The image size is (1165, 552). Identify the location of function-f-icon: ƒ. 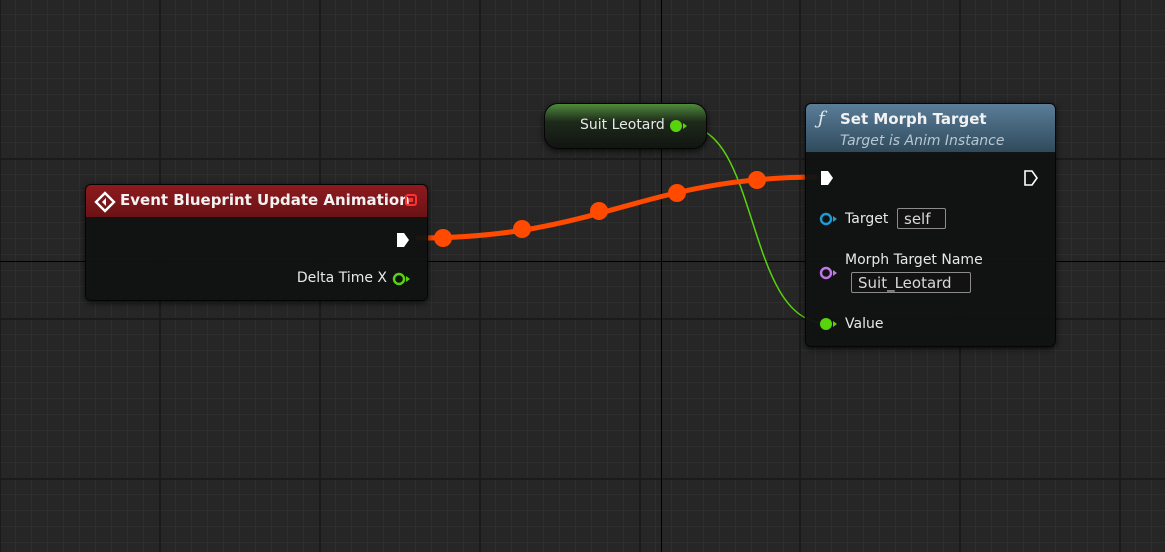
(821, 118).